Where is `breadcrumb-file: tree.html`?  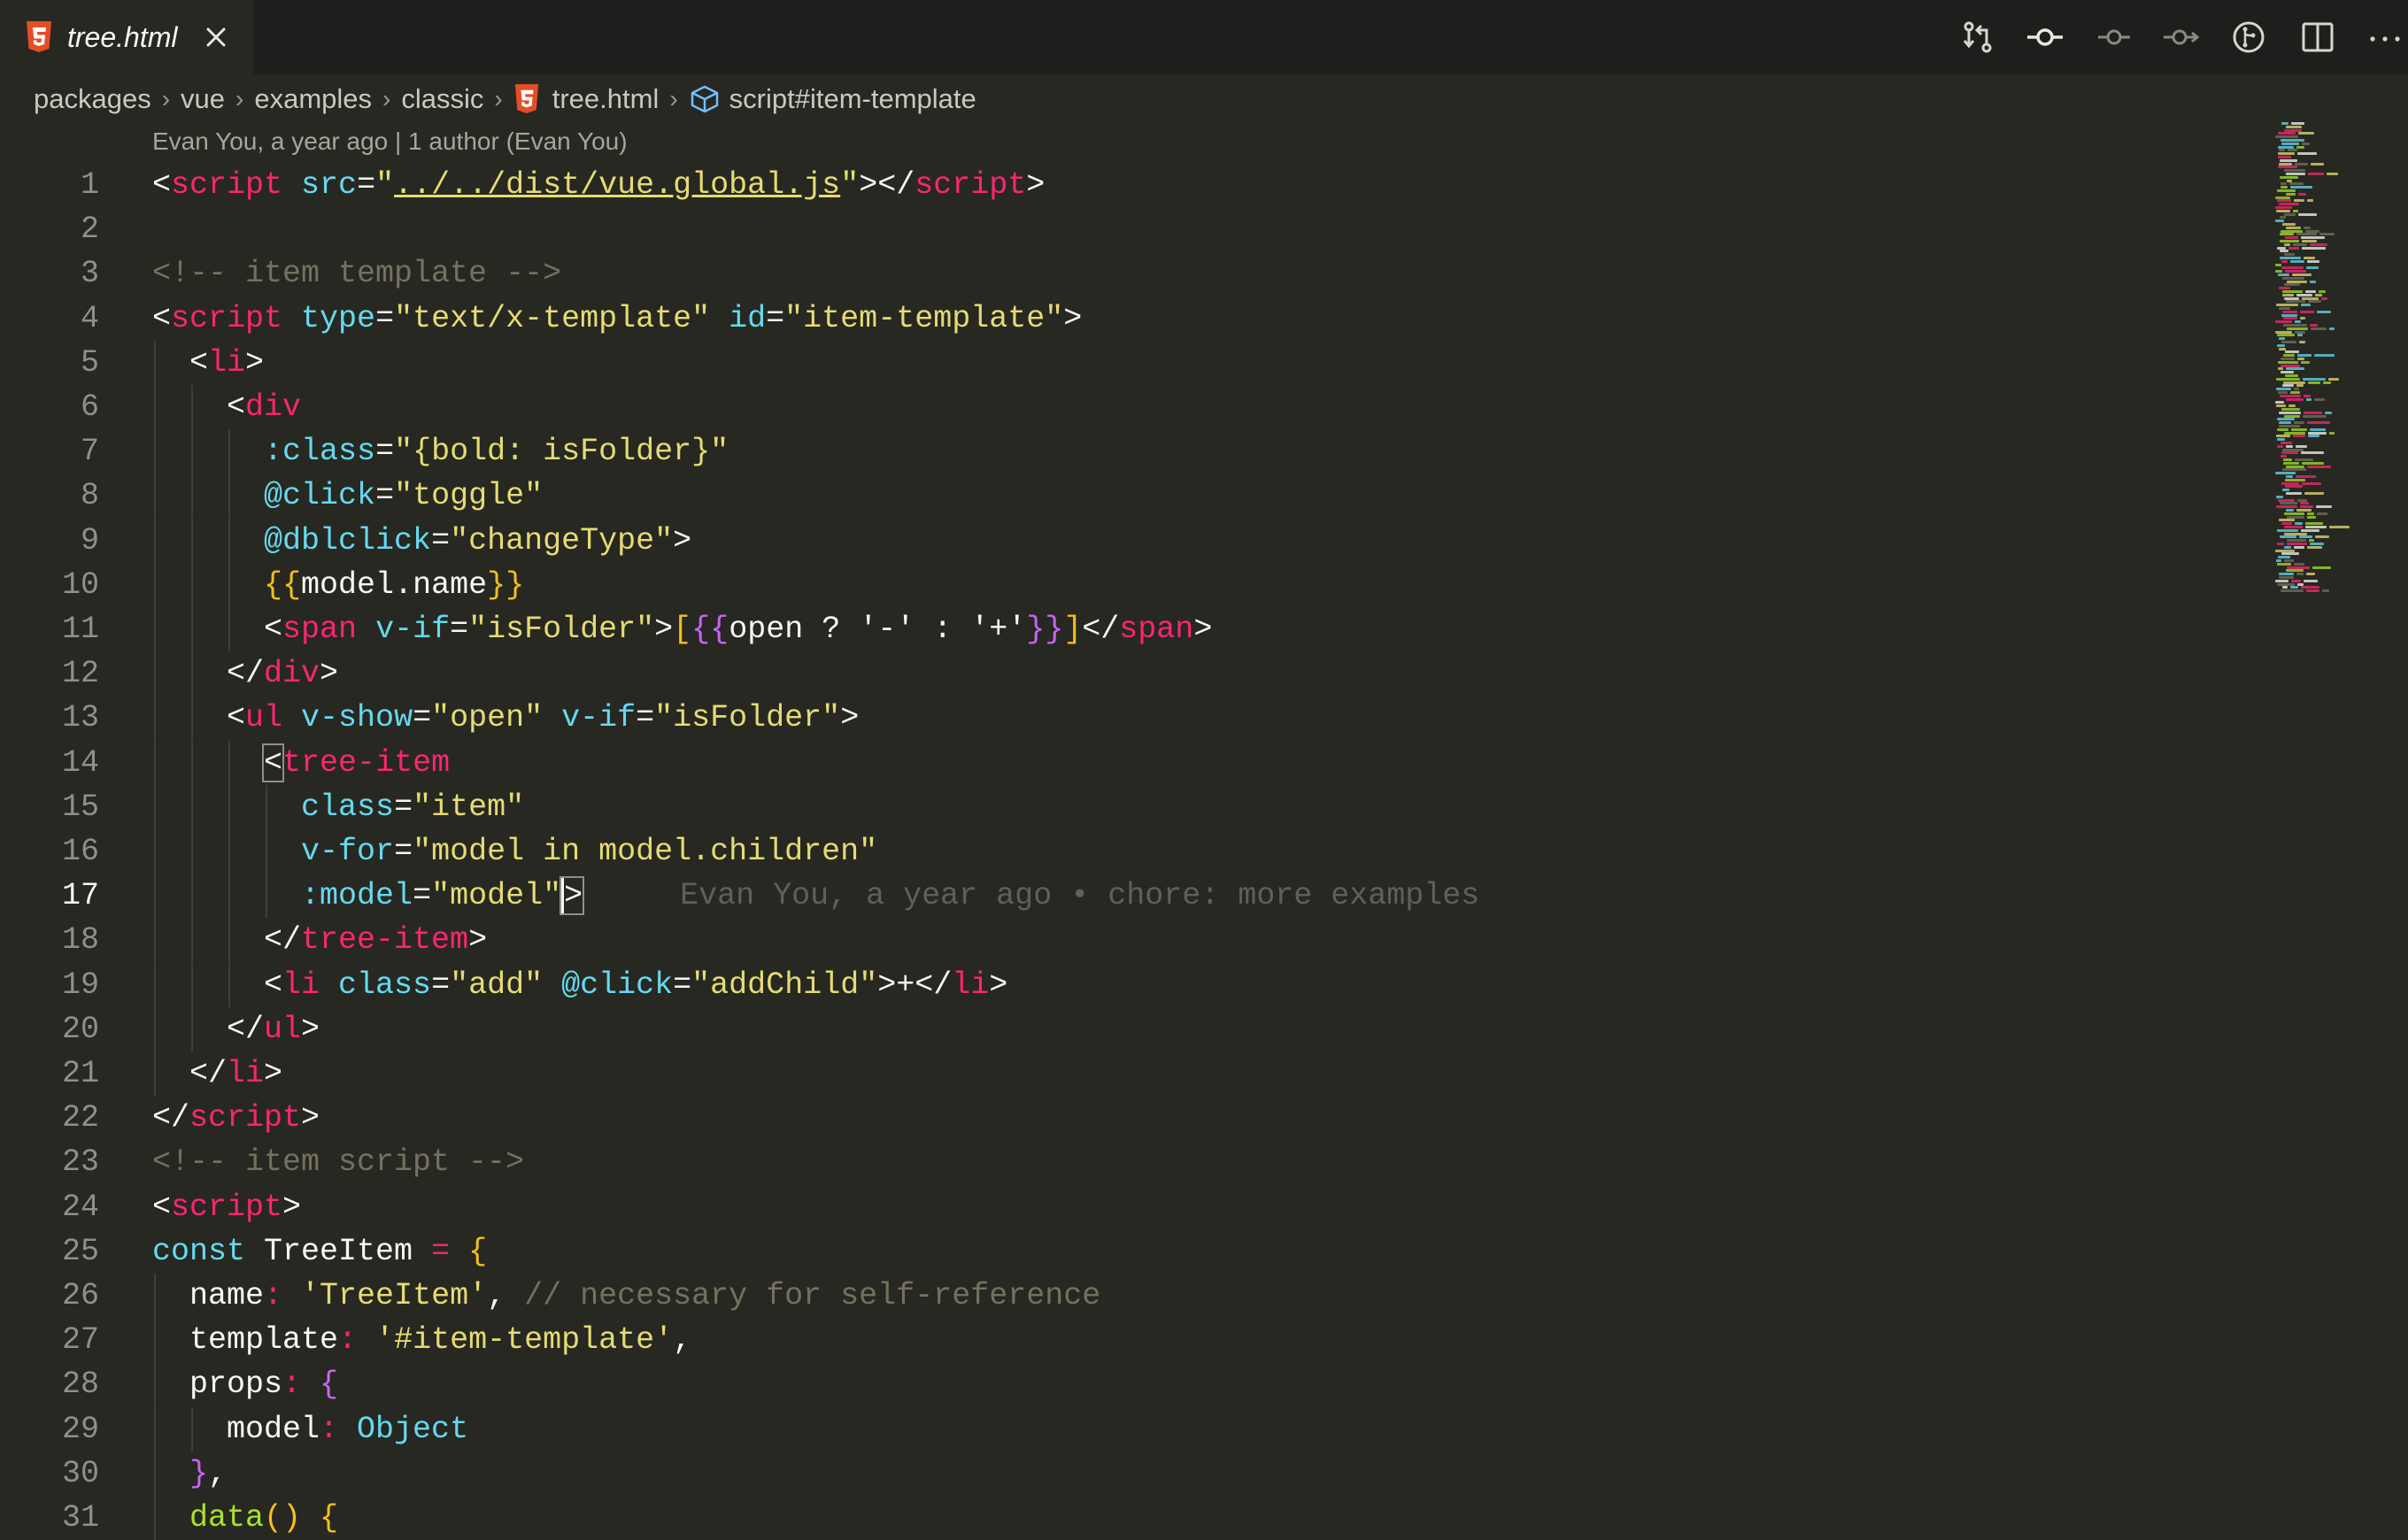
breadcrumb-file: tree.html is located at coordinates (606, 99).